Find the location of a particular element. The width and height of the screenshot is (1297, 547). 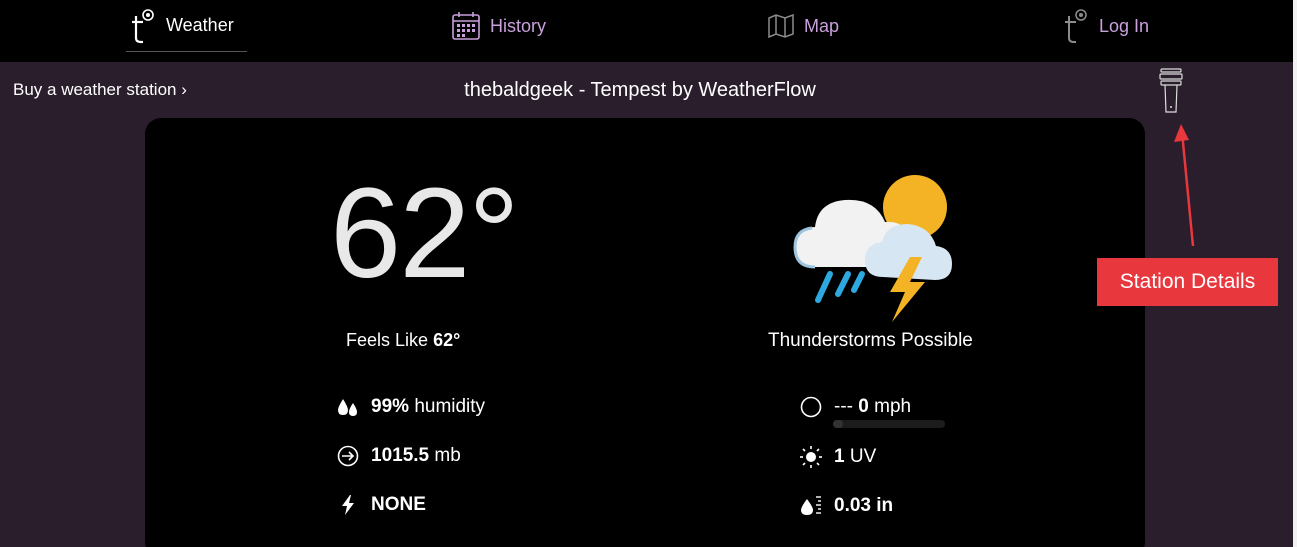

tempest-login-icon is located at coordinates (1076, 26).